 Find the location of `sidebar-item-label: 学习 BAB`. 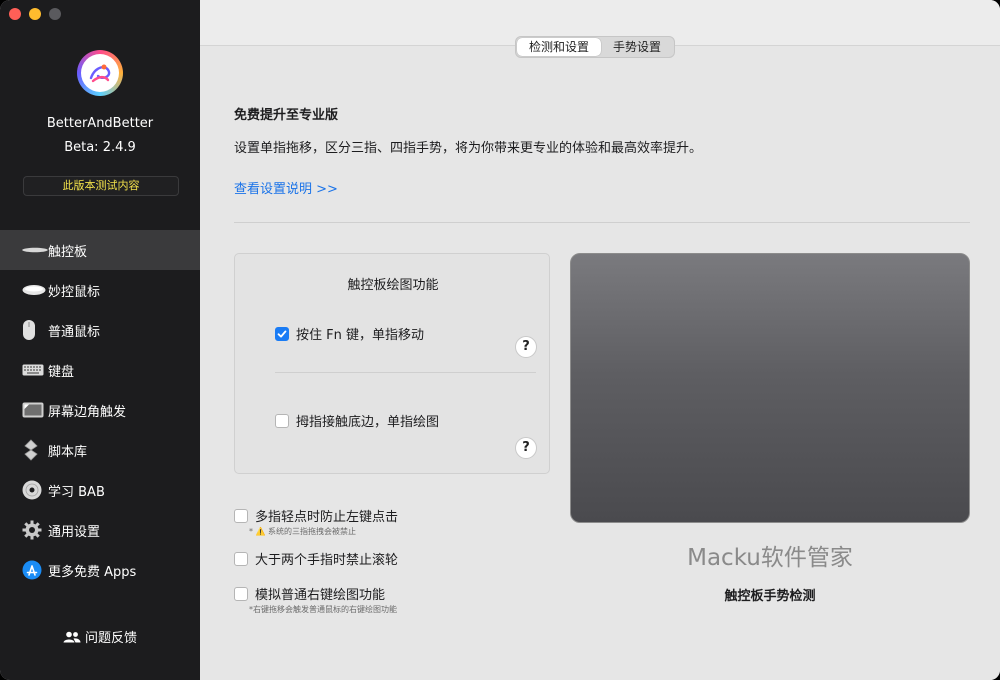

sidebar-item-label: 学习 BAB is located at coordinates (76, 492).